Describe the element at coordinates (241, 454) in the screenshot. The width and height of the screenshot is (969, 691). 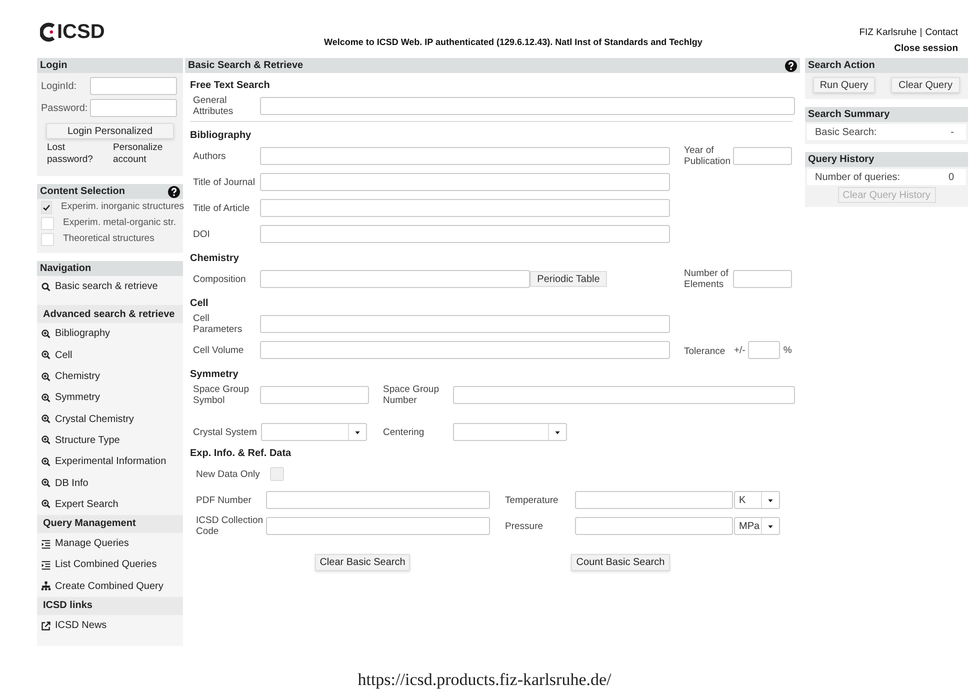
I see `section-title: Exp. Info. & Ref. Data` at that location.